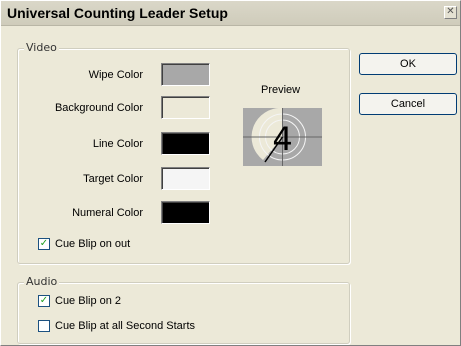  What do you see at coordinates (115, 75) in the screenshot?
I see `wipe-color-label: Wipe Color` at bounding box center [115, 75].